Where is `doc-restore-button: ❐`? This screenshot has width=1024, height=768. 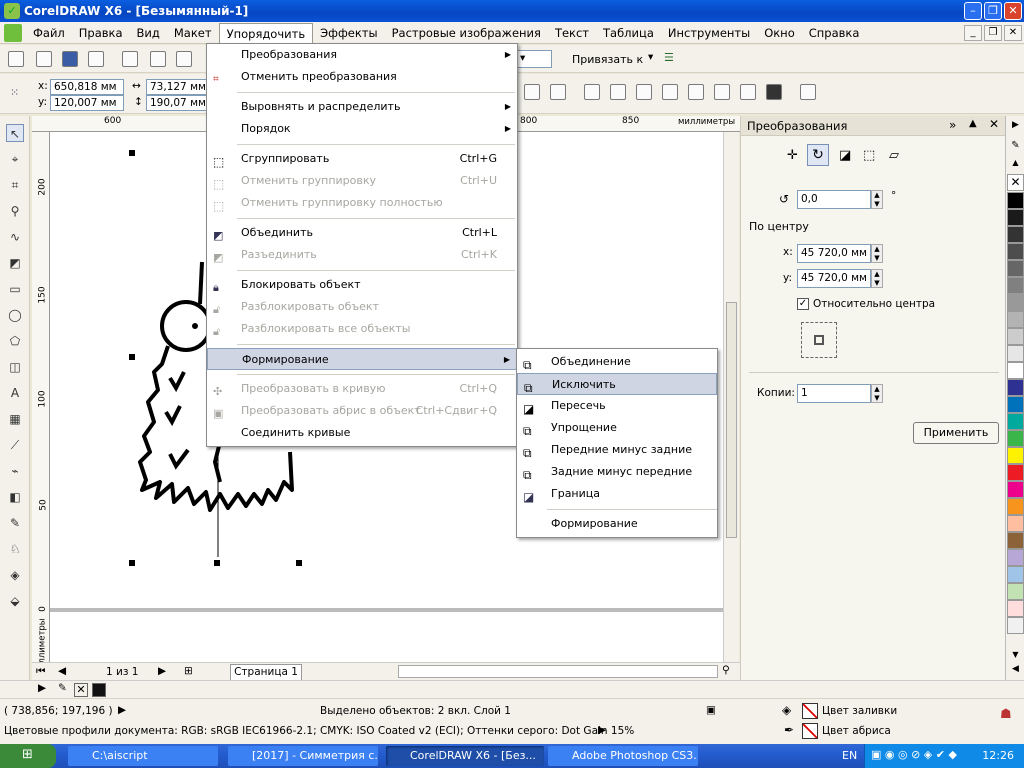
doc-restore-button: ❐ is located at coordinates (993, 33).